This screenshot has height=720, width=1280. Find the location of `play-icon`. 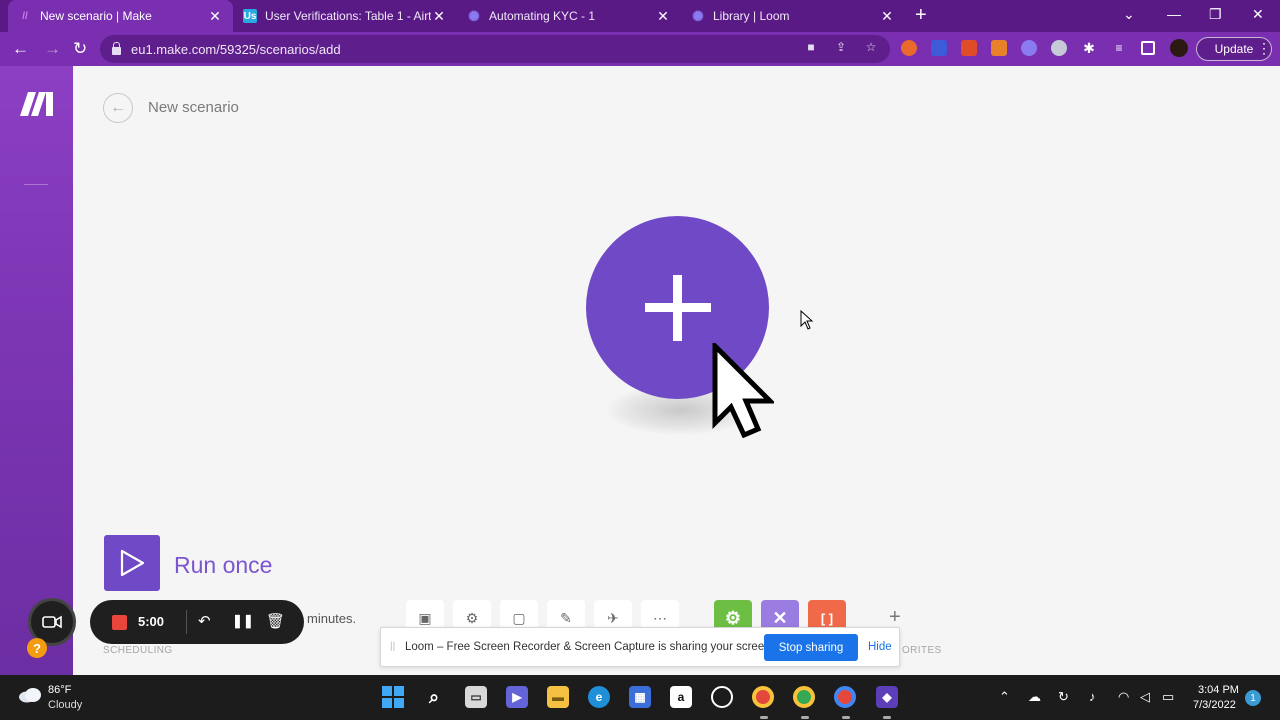

play-icon is located at coordinates (132, 563).